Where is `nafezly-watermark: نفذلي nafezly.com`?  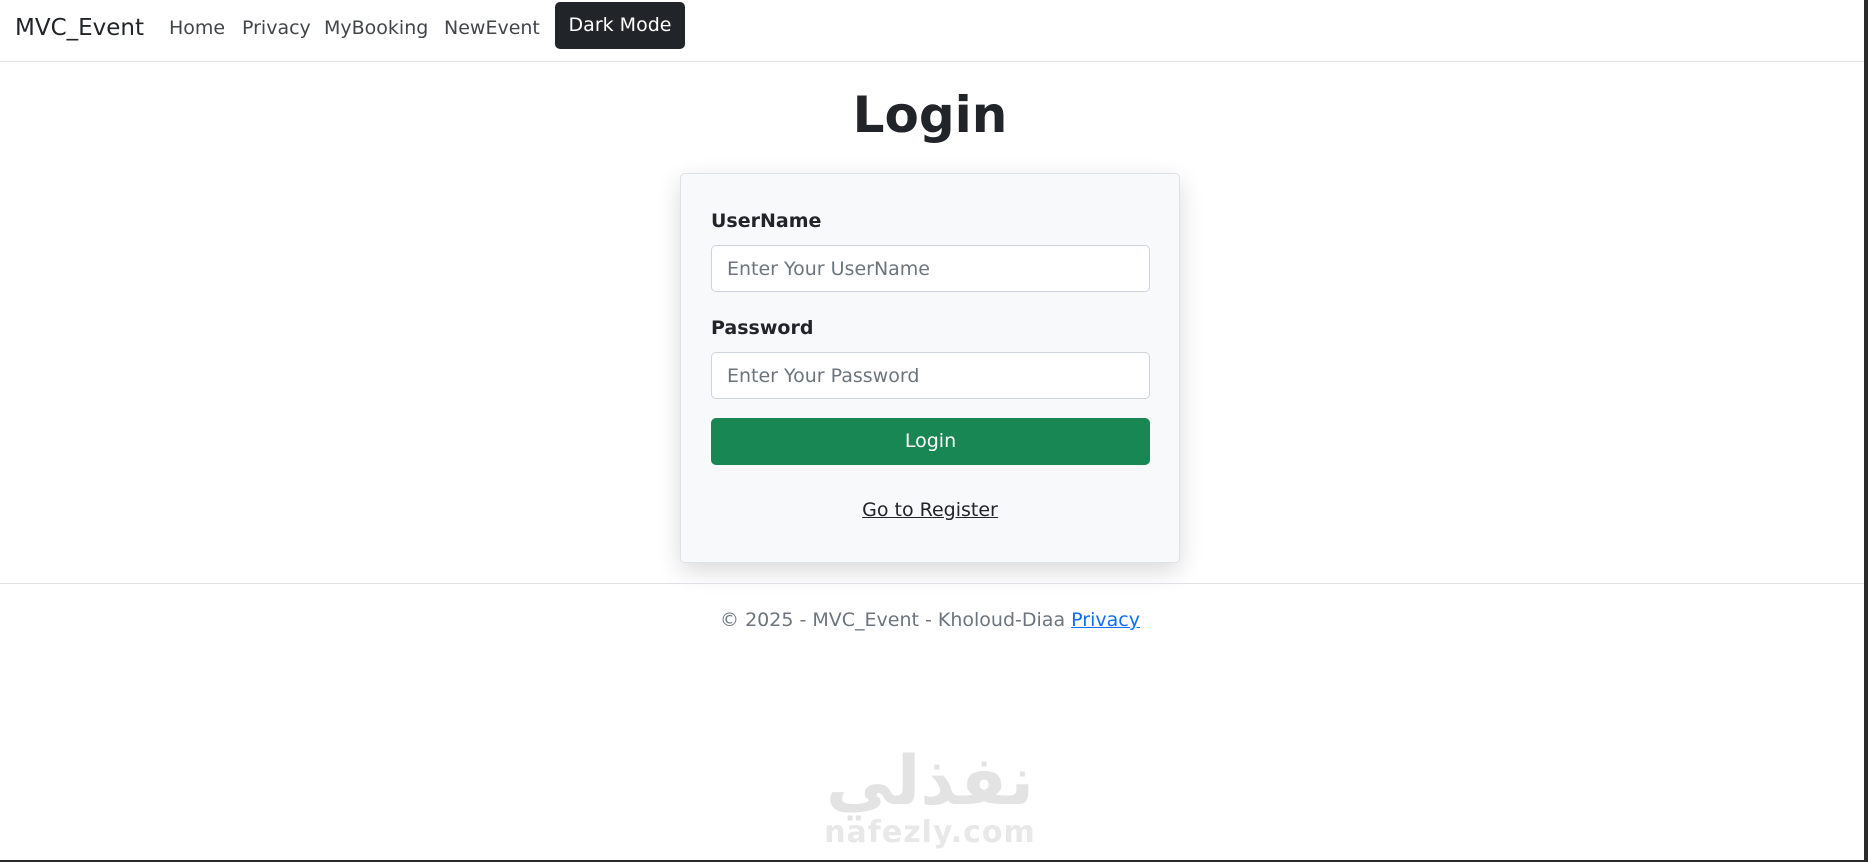 nafezly-watermark: نفذلي nafezly.com is located at coordinates (930, 800).